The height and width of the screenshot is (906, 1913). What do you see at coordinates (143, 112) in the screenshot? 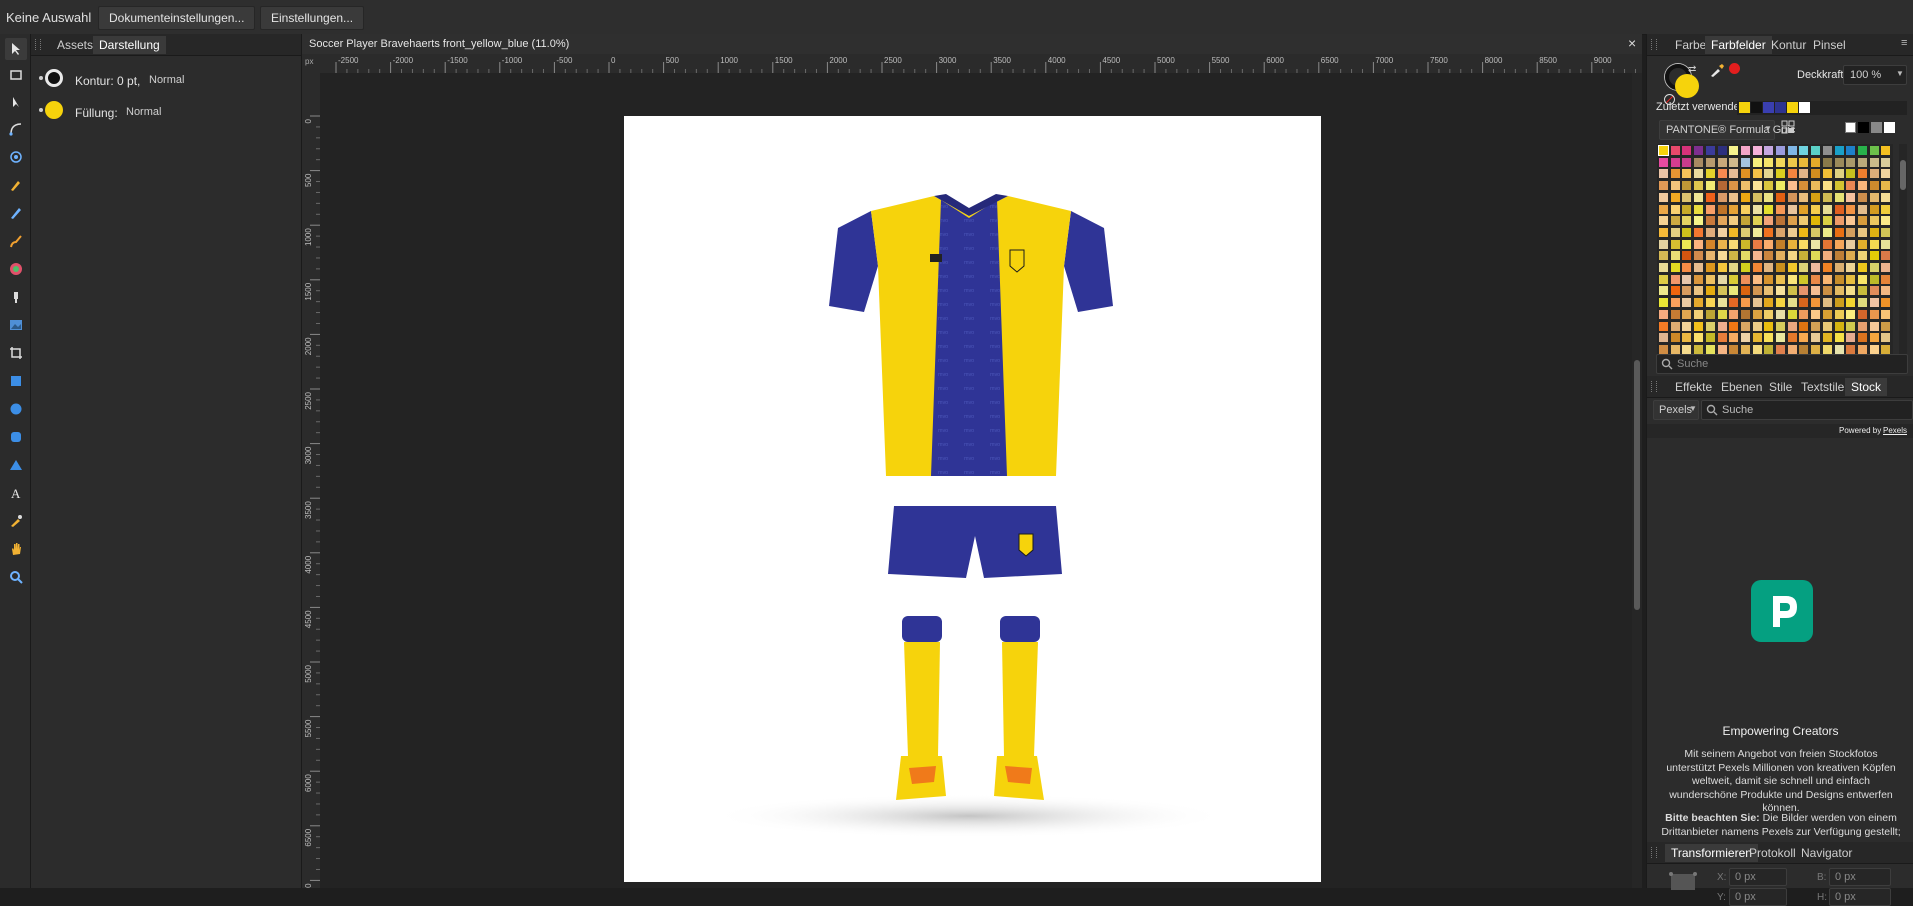
I see `fill-blend-mode: Normal` at bounding box center [143, 112].